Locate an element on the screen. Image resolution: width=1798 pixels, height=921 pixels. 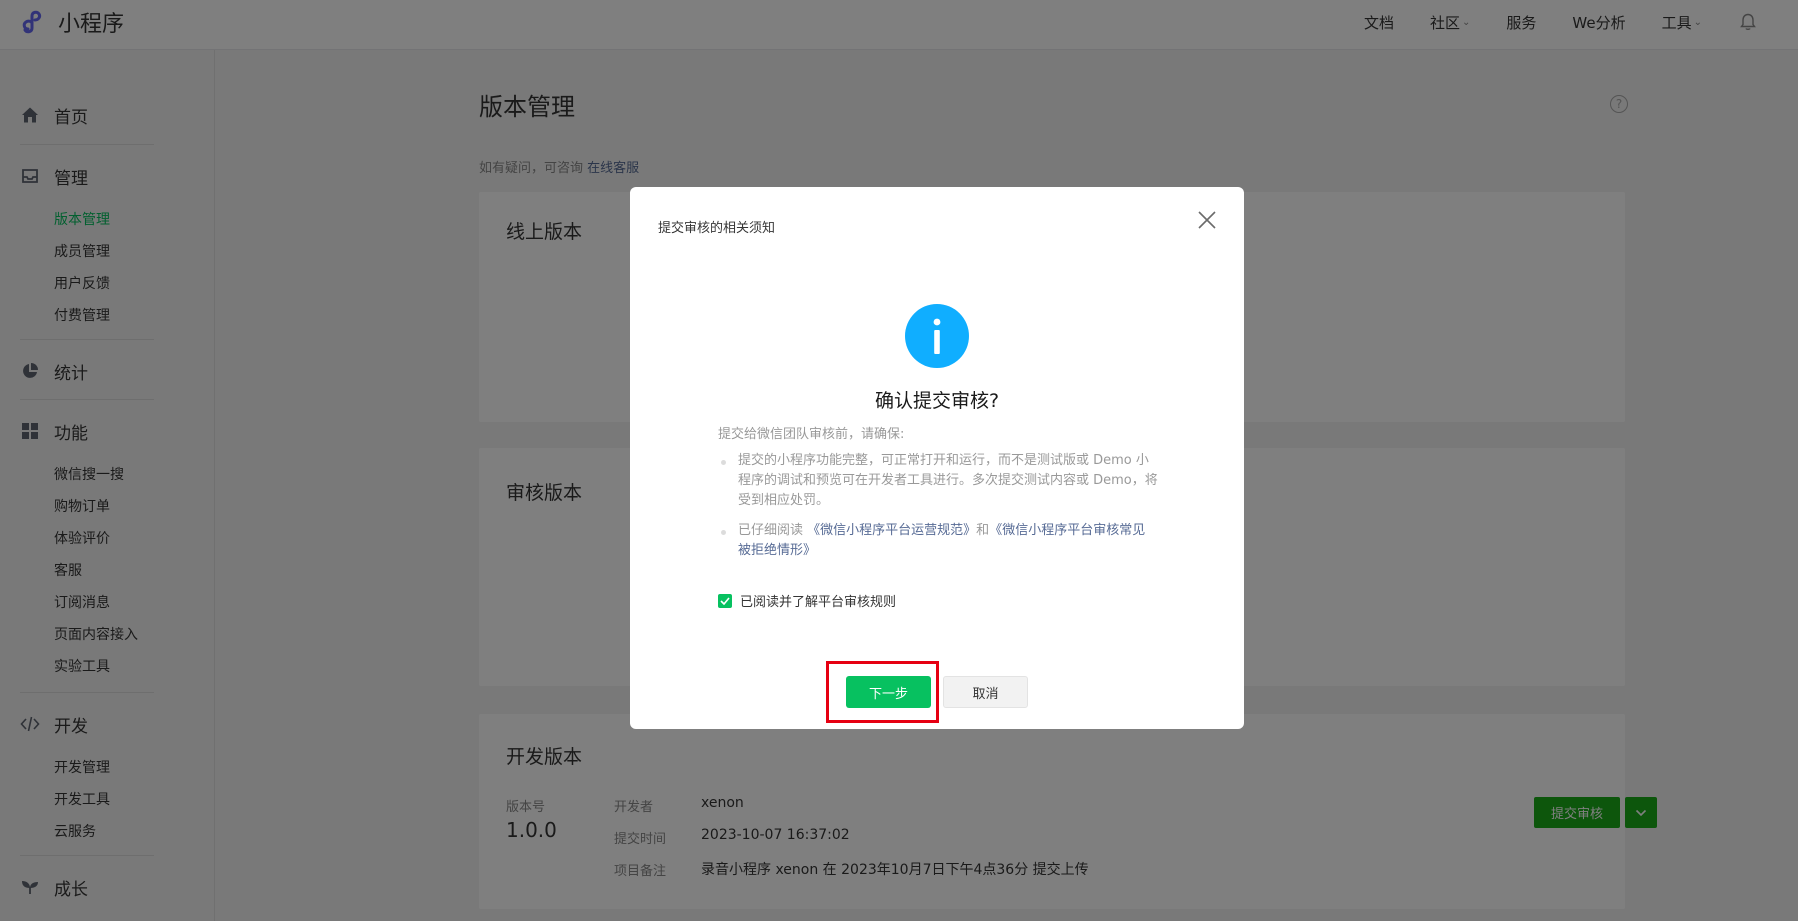
agree-rules-row: 已阅读并了解平台审核规则 is located at coordinates (807, 600).